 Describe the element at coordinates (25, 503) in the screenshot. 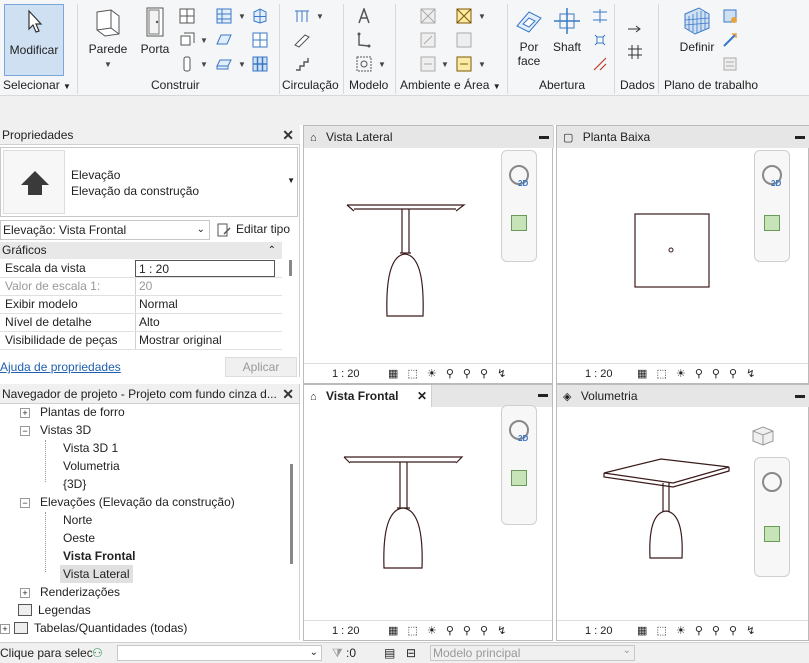

I see `collapse-icon: −` at that location.